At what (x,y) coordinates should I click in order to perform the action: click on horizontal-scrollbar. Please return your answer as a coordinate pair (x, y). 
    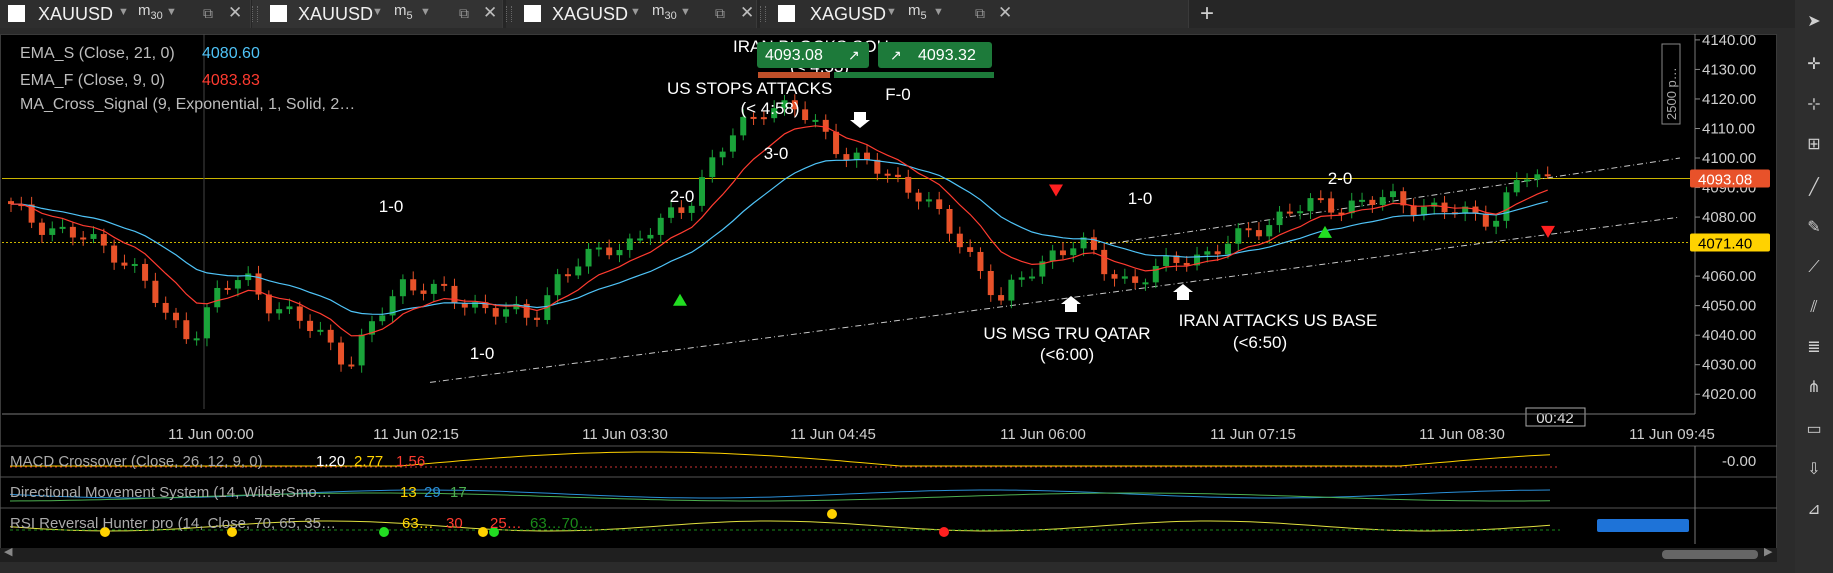
    Looking at the image, I should click on (888, 555).